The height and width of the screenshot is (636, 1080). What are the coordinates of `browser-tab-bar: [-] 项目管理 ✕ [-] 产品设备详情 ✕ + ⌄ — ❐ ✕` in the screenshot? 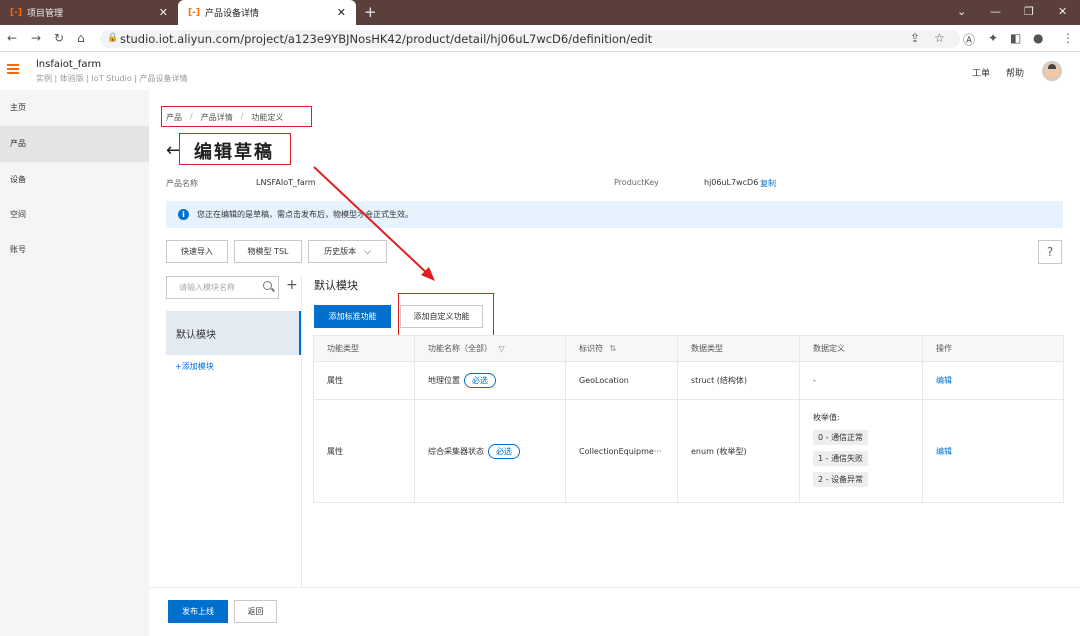 It's located at (540, 12).